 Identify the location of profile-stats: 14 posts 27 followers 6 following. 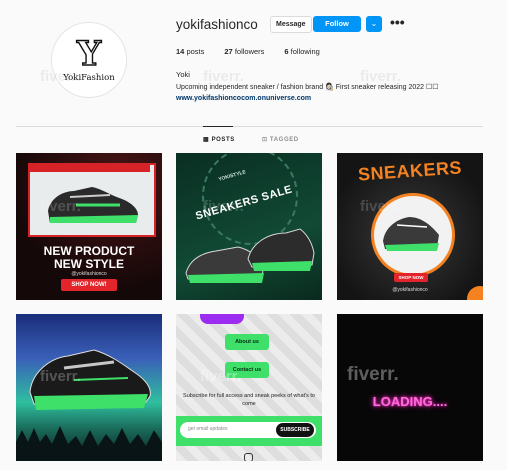
(258, 51).